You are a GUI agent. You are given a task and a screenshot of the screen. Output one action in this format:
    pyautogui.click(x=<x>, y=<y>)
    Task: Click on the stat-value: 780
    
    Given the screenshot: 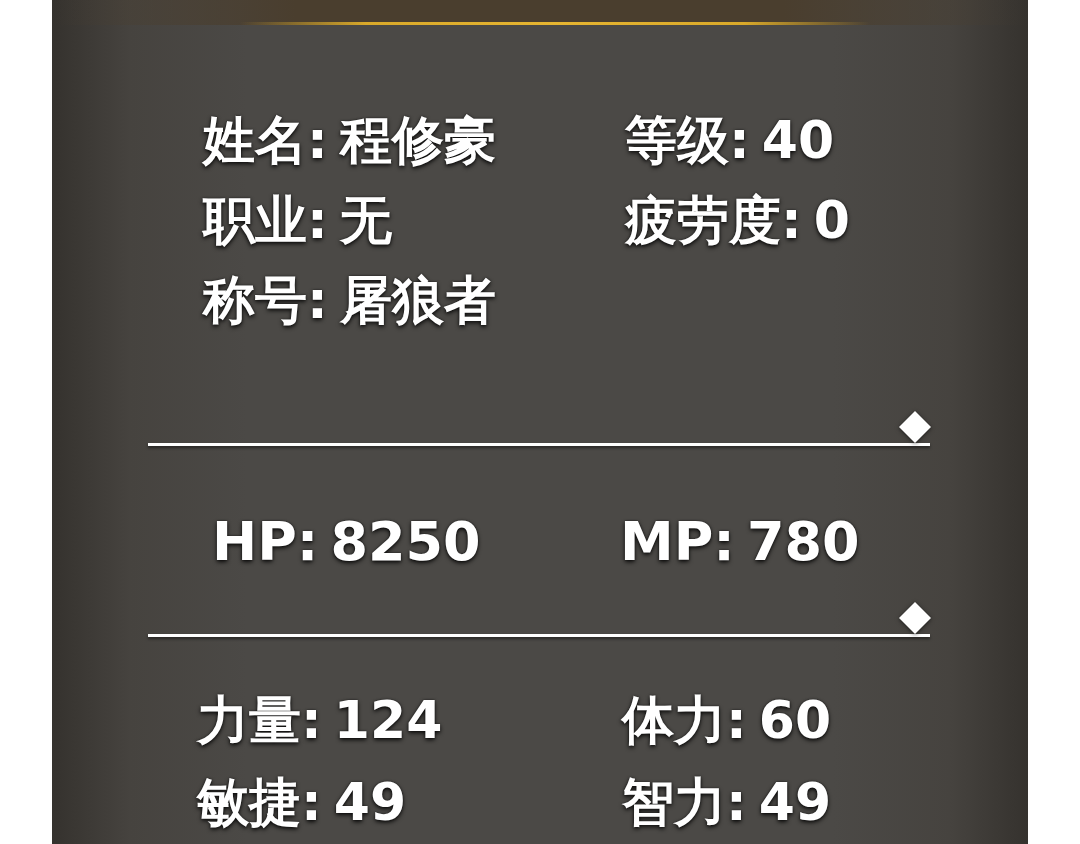 What is the action you would take?
    pyautogui.click(x=803, y=542)
    